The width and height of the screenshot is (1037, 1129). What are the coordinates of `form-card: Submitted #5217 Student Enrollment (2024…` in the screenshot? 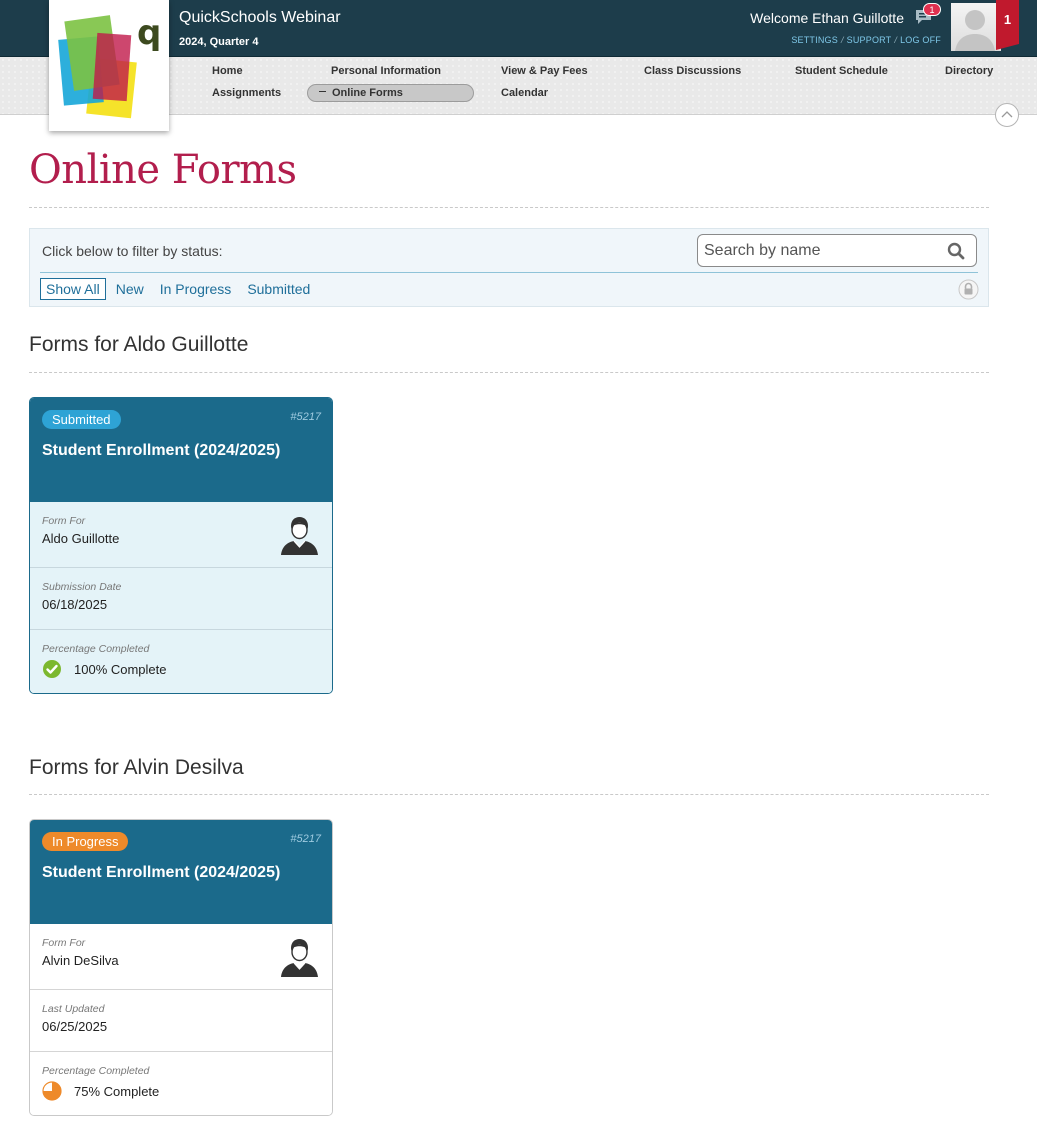 It's located at (181, 545).